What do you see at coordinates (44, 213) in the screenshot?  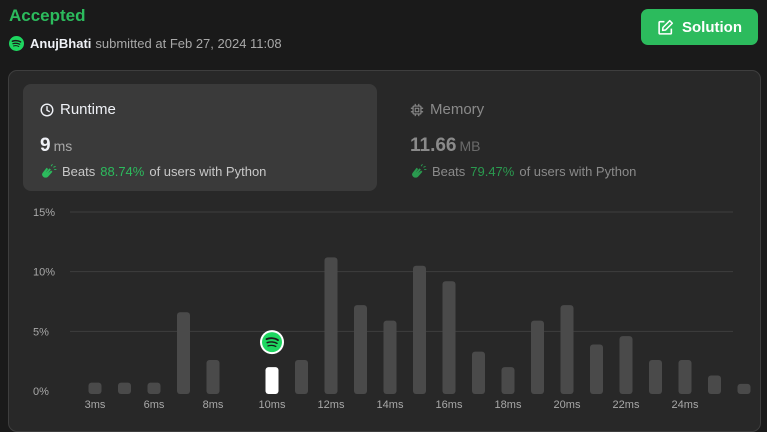 I see `y-tick-label: 15%` at bounding box center [44, 213].